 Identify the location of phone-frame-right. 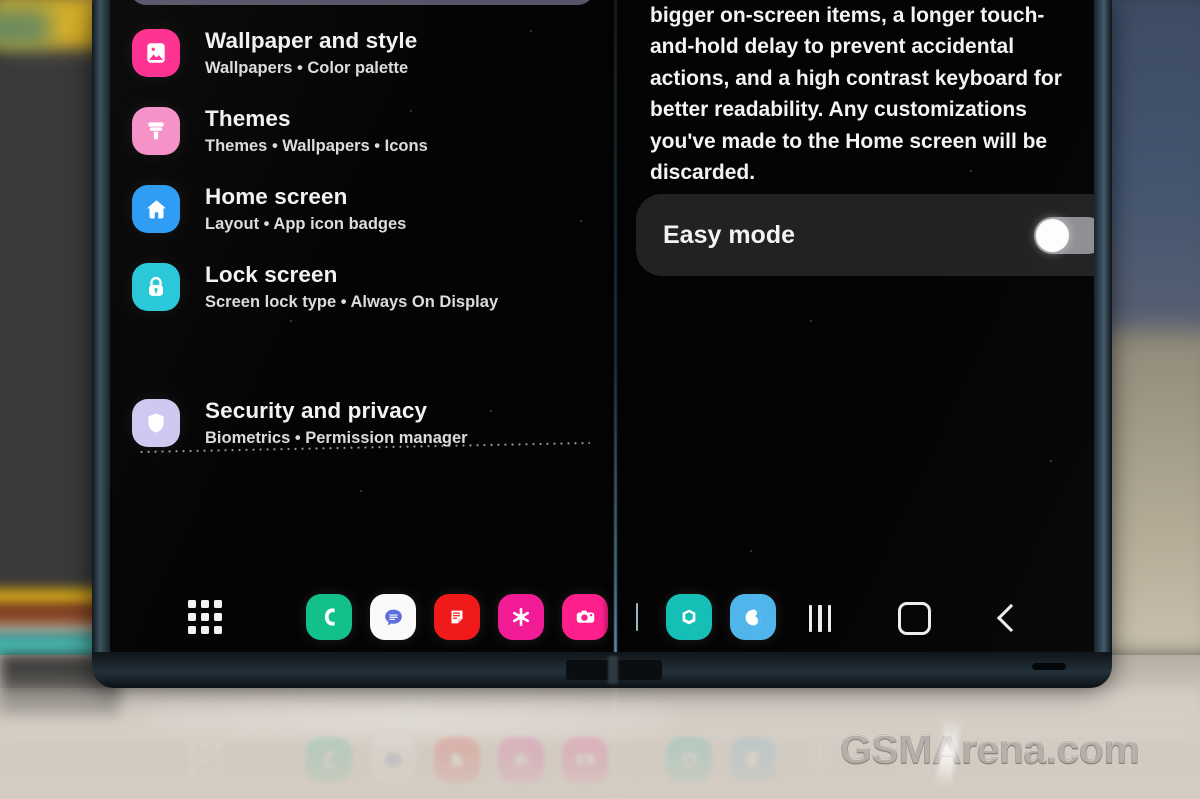
(1103, 340).